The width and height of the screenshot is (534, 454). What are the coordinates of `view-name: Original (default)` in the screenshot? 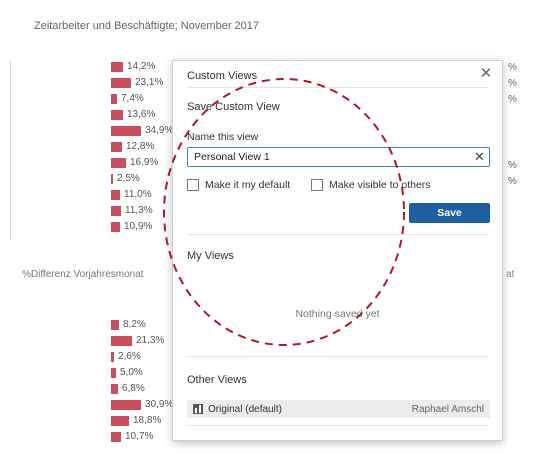 It's located at (245, 409).